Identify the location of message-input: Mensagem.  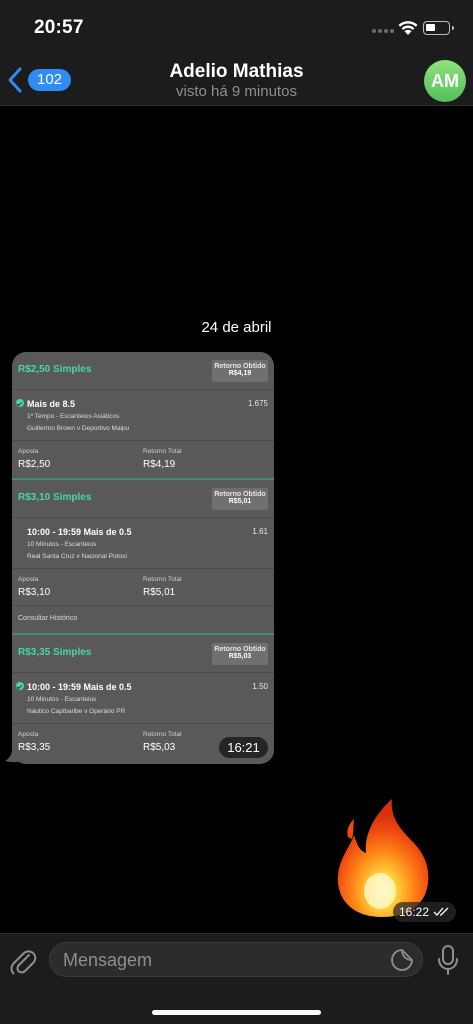
(236, 959).